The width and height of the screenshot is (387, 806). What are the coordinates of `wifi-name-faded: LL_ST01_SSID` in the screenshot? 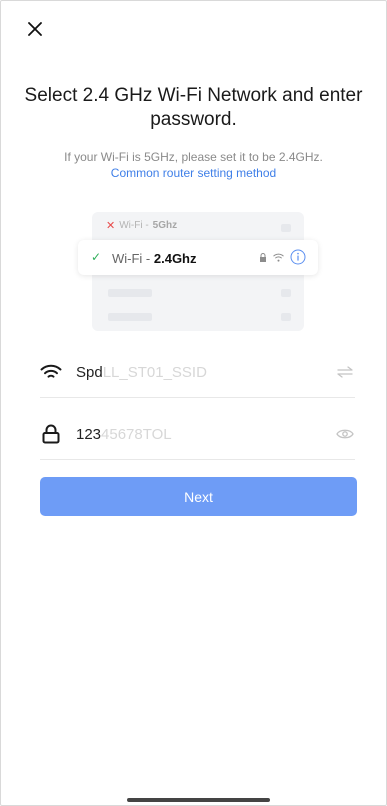 It's located at (154, 372).